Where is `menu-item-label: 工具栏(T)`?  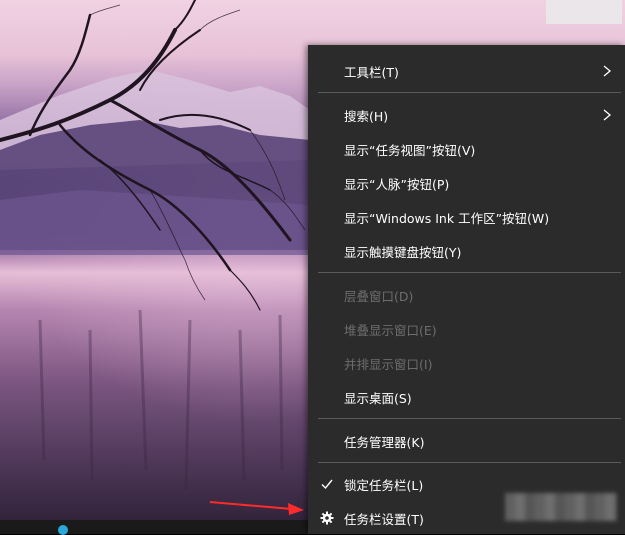
menu-item-label: 工具栏(T) is located at coordinates (371, 72).